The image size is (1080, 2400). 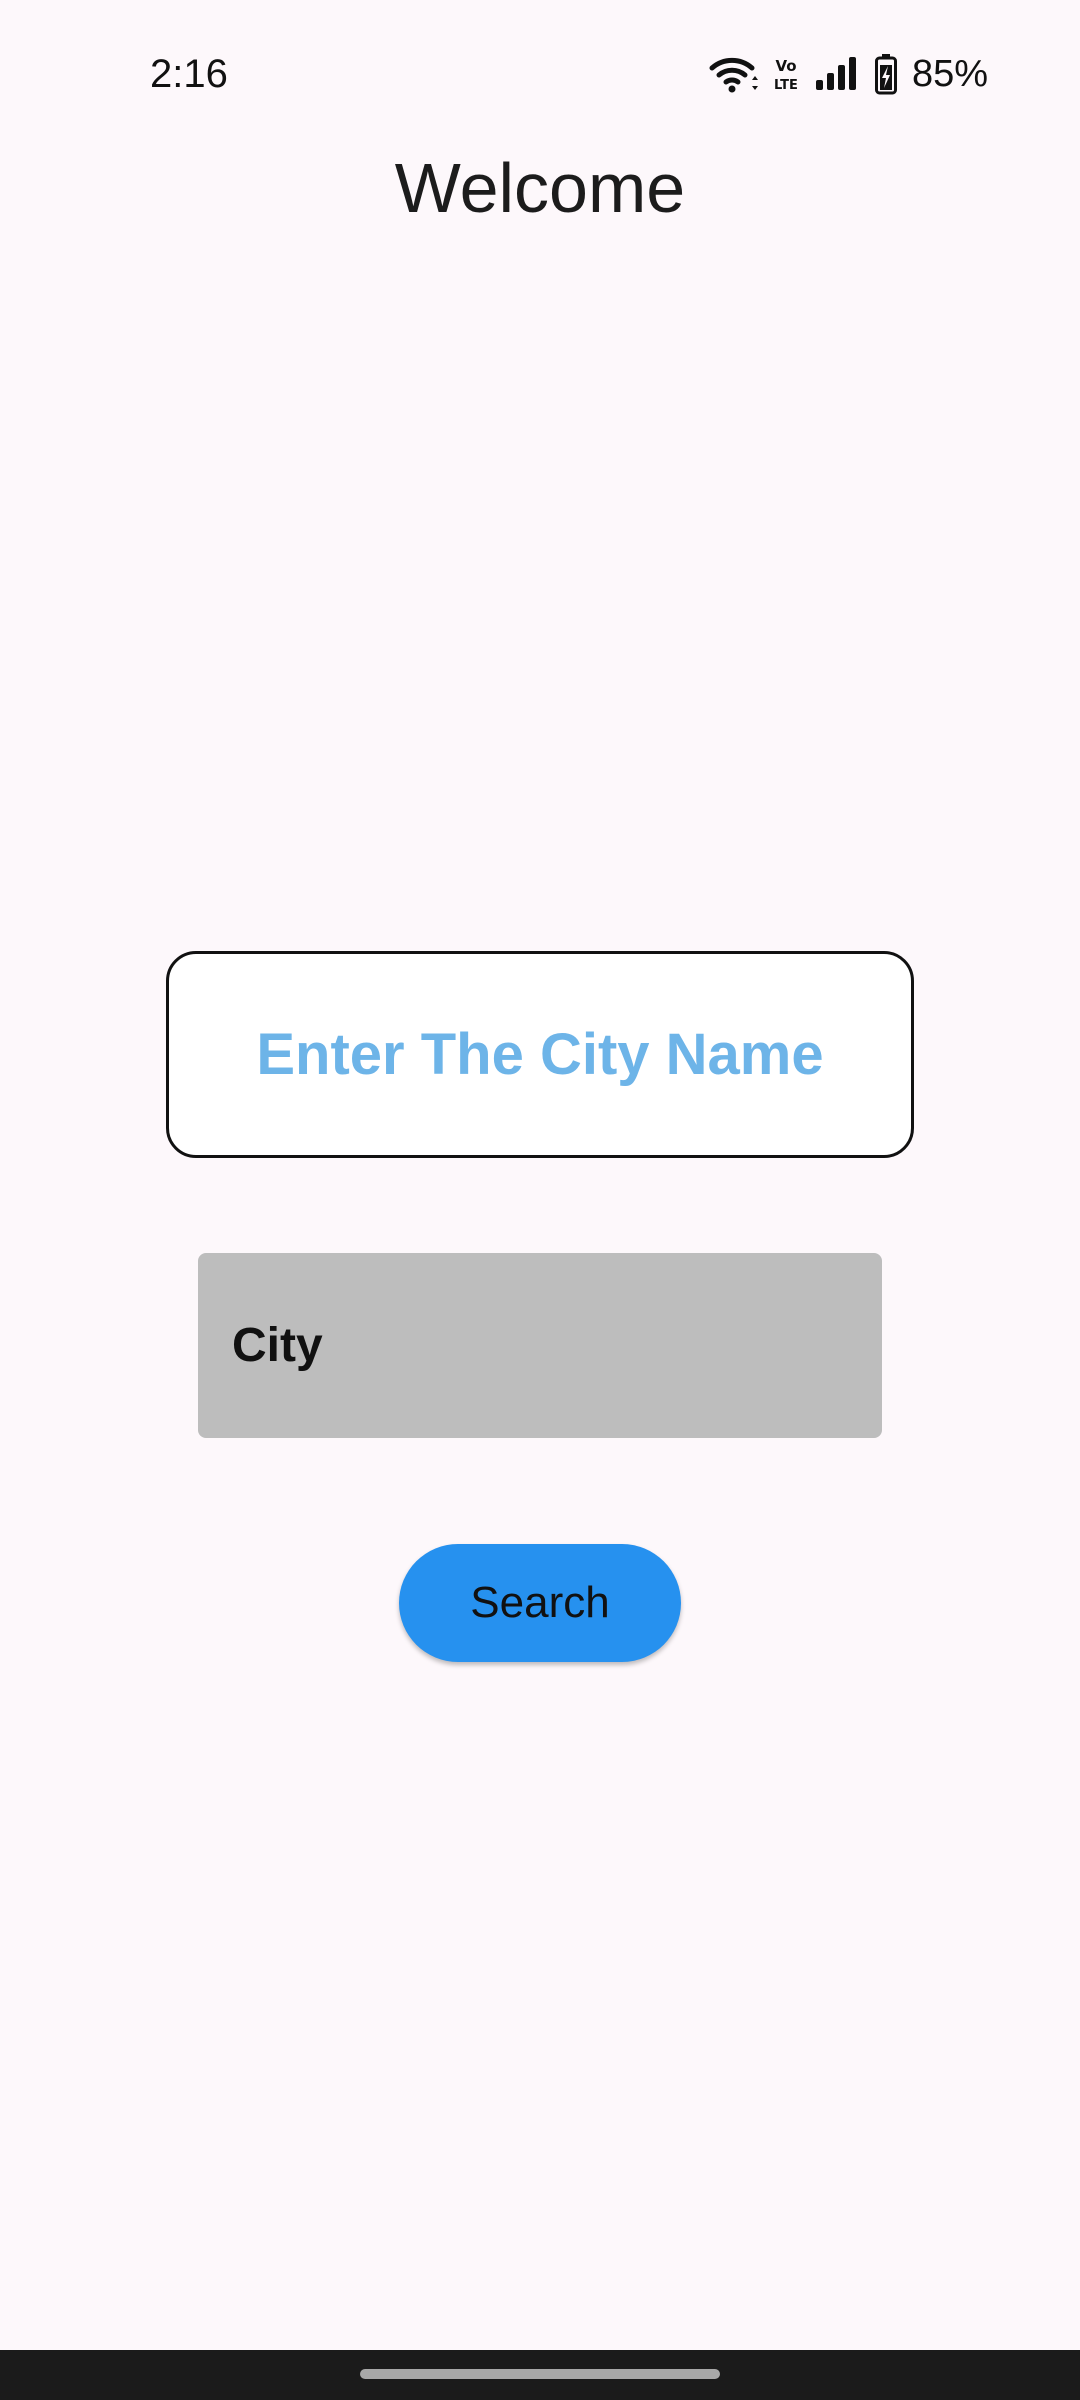 What do you see at coordinates (540, 75) in the screenshot?
I see `status-bar: 2:16 Vo LTE 85%` at bounding box center [540, 75].